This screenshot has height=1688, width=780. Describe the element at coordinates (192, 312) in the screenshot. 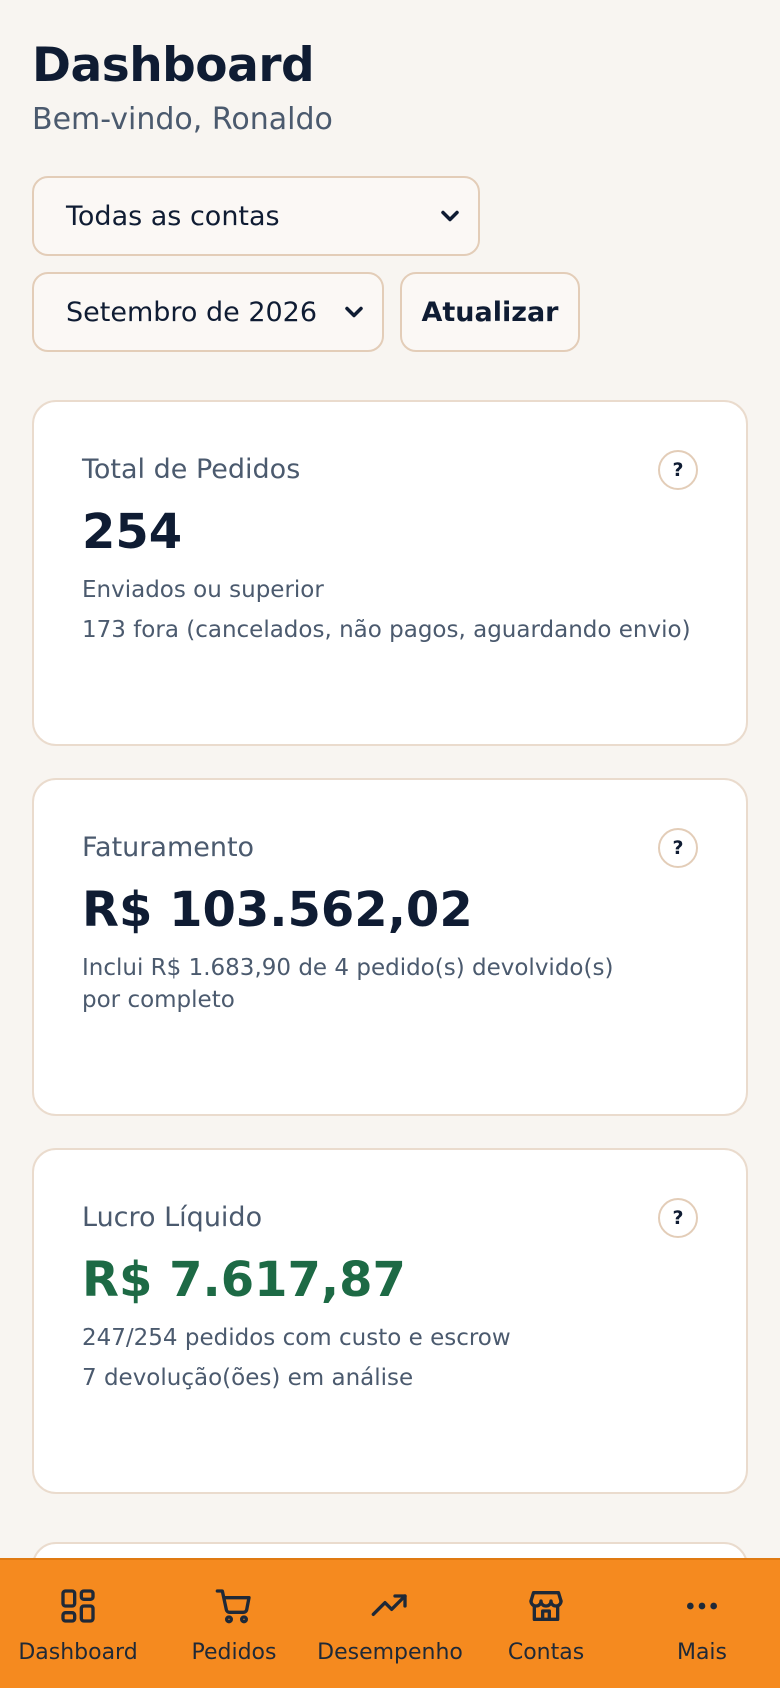

I see `month-select-value: Setembro de 2026` at that location.